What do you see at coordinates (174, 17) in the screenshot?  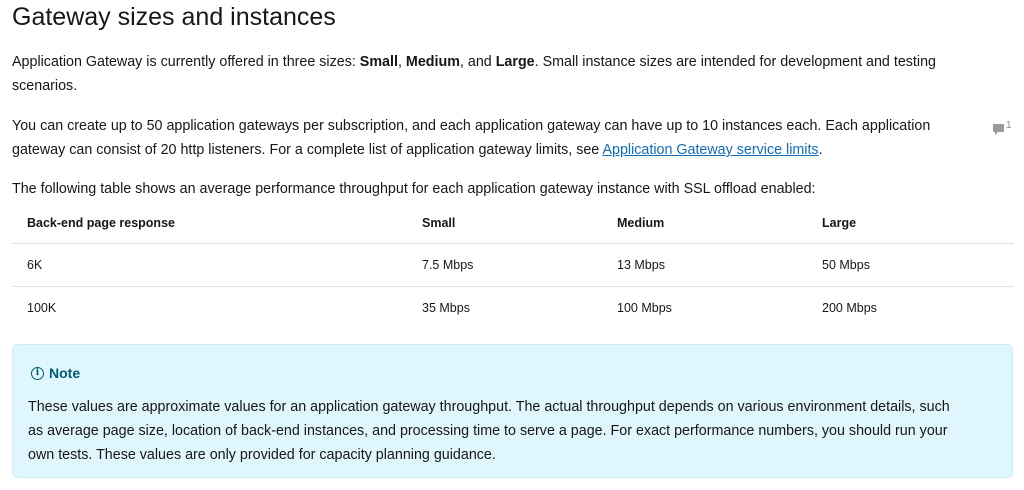 I see `page-title: Gateway sizes and instances` at bounding box center [174, 17].